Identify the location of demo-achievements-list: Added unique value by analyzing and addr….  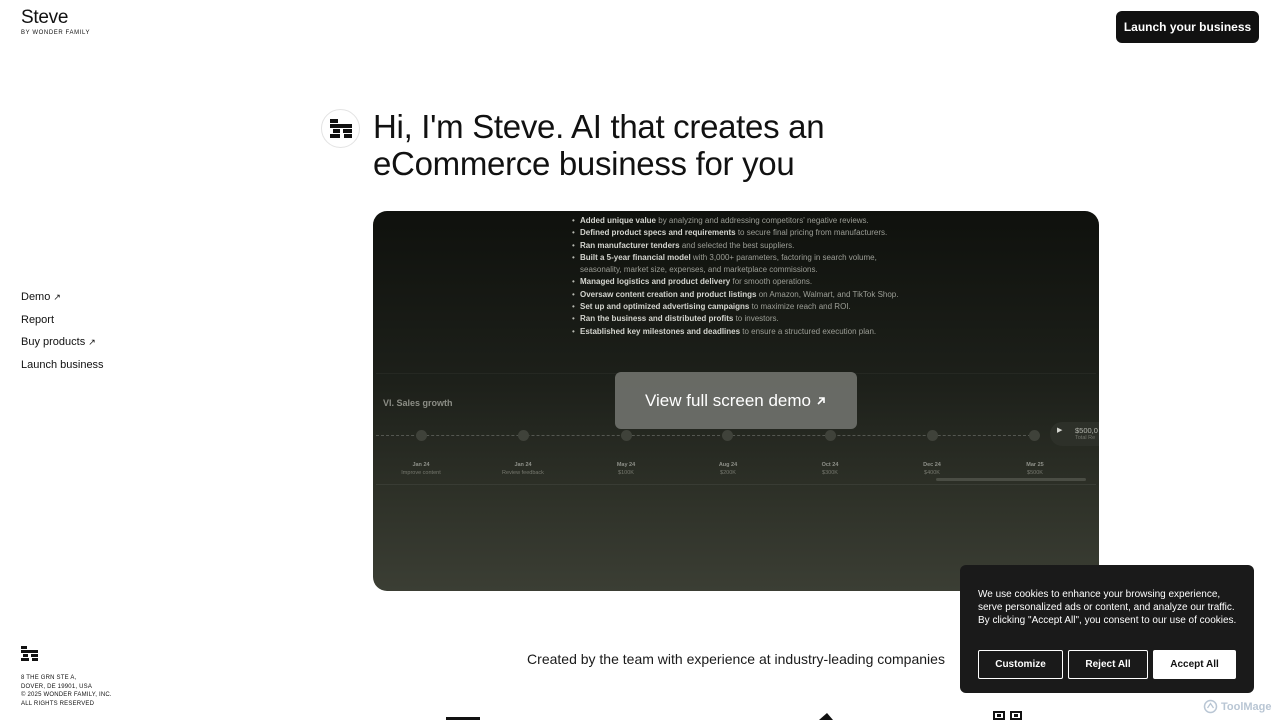
(742, 276).